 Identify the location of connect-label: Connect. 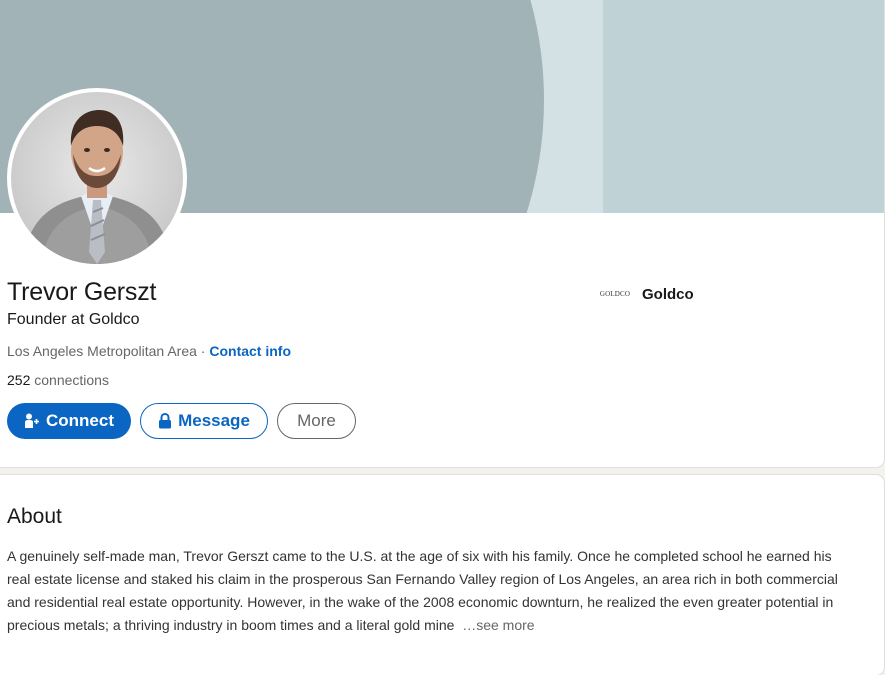
(80, 420).